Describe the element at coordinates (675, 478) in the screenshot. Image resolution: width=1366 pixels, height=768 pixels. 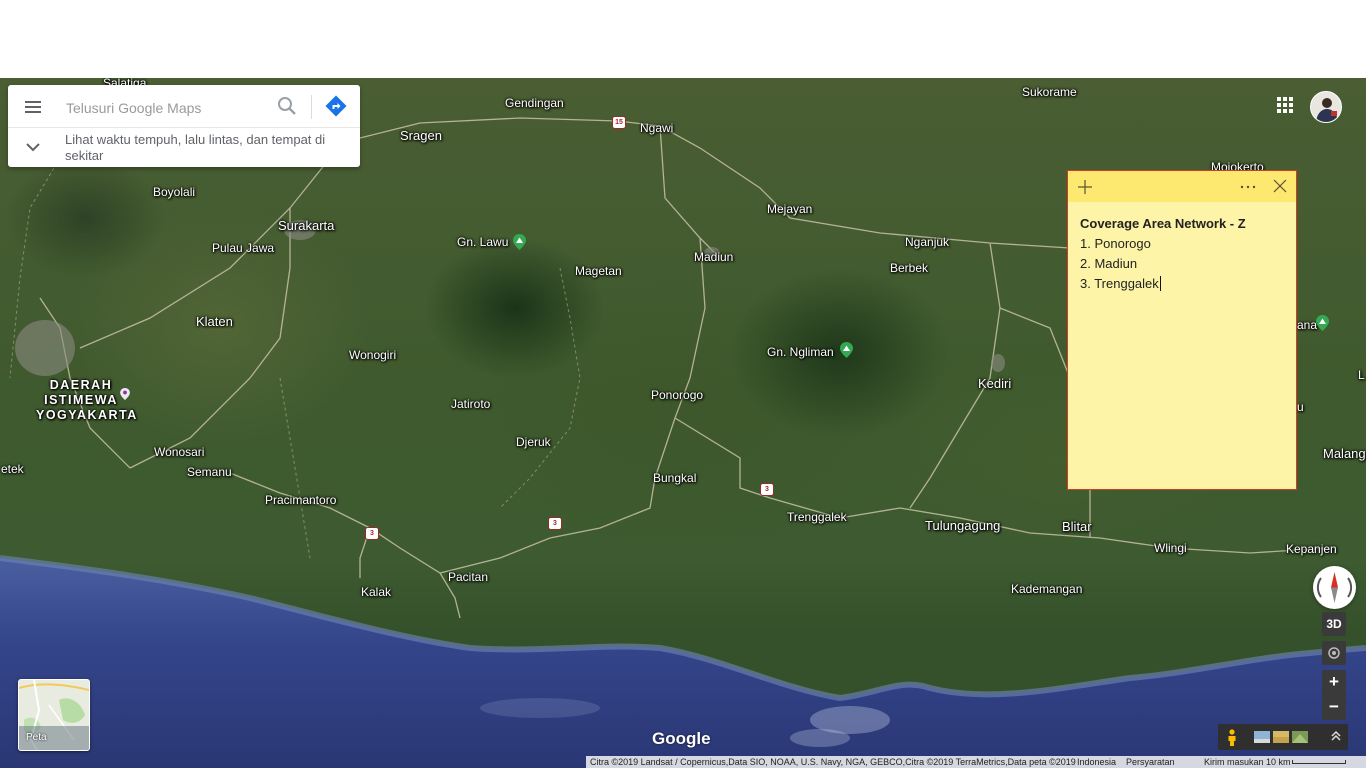
I see `place-label: Bungkal` at that location.